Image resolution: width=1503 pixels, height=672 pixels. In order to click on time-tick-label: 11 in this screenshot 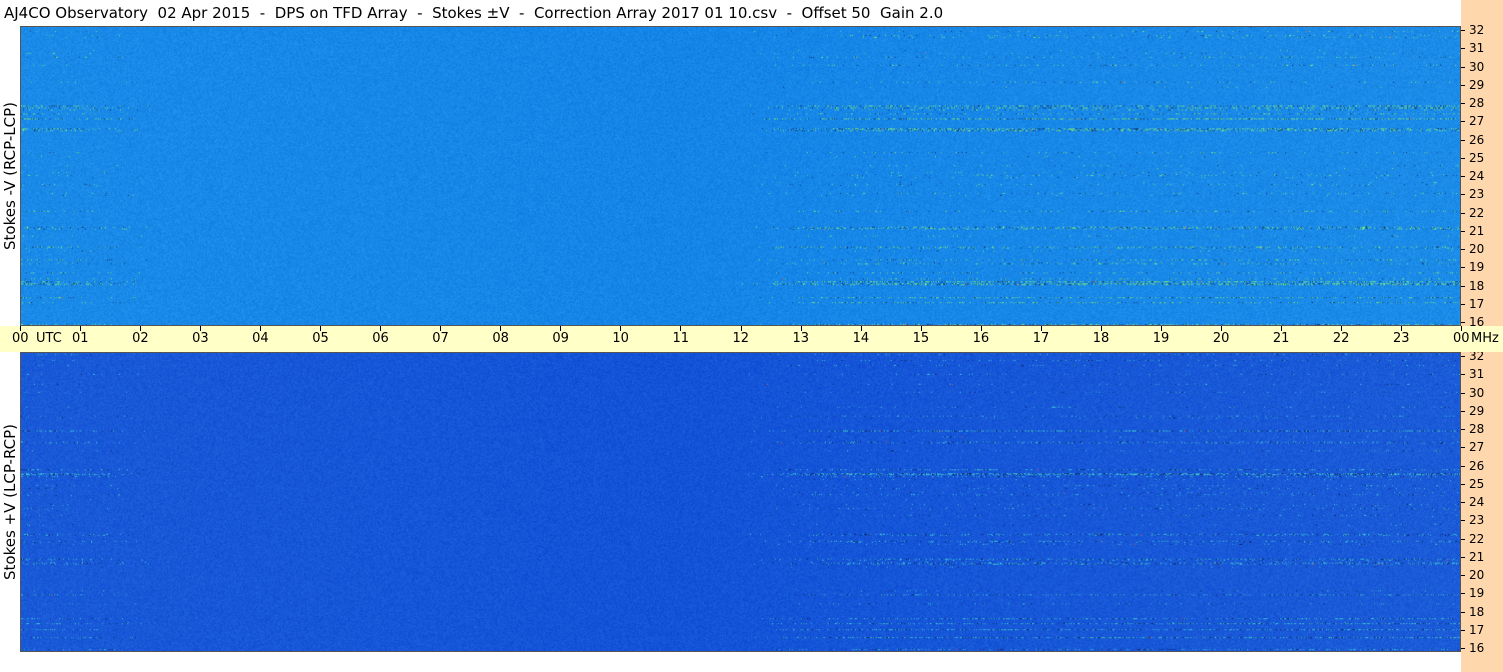, I will do `click(680, 338)`.